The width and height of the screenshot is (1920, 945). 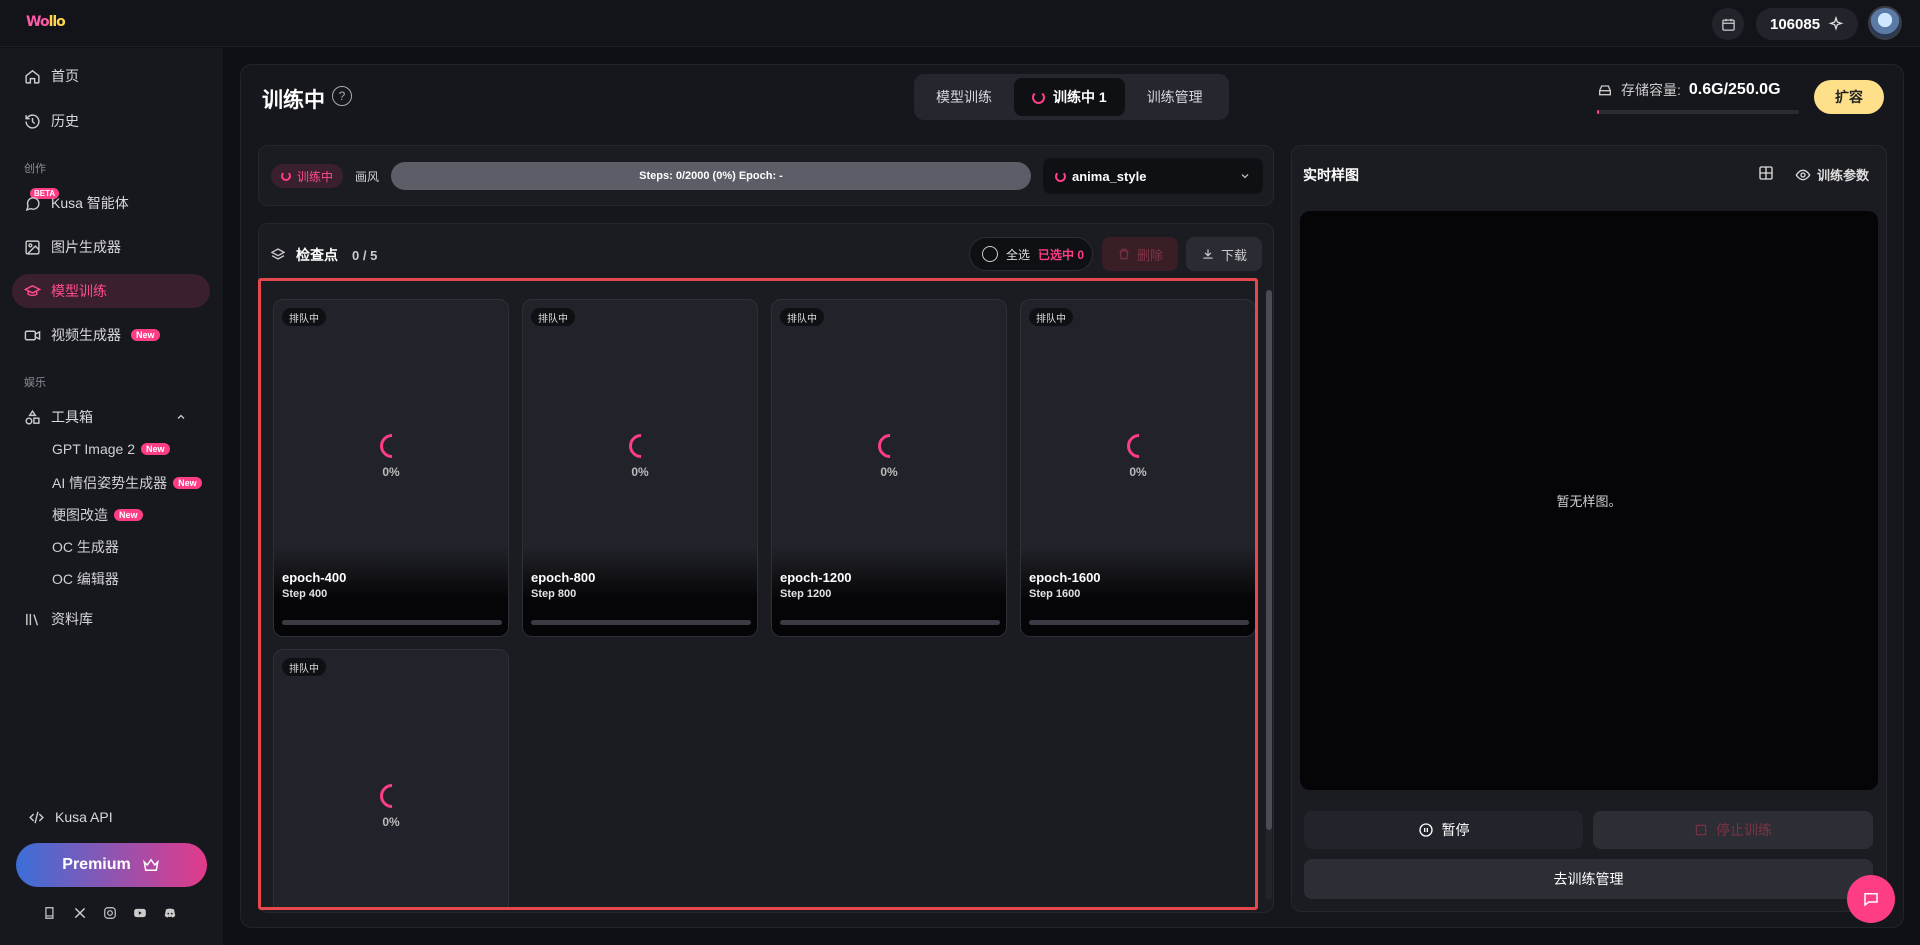 I want to click on tab-training: 训练中 1, so click(x=1069, y=97).